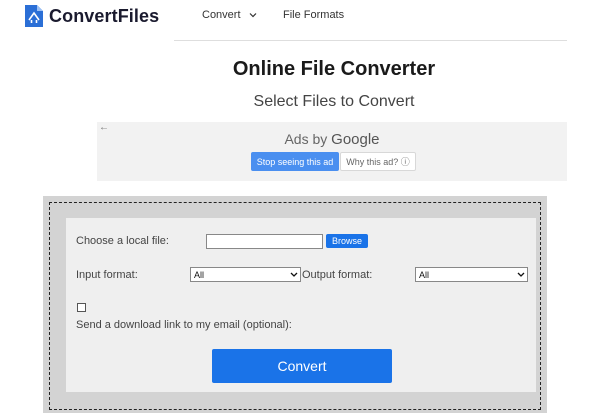 The height and width of the screenshot is (413, 600). Describe the element at coordinates (104, 15) in the screenshot. I see `brand-name: ConvertFiles` at that location.